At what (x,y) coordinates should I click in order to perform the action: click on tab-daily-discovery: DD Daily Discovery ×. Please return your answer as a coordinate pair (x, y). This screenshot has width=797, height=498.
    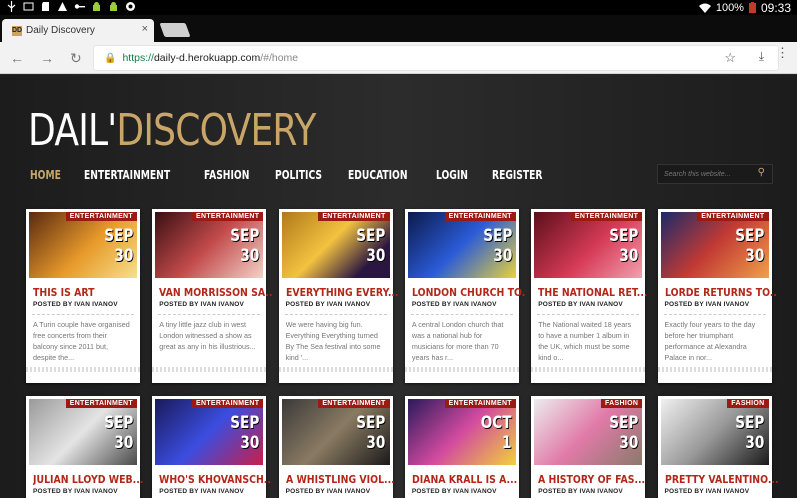
    Looking at the image, I should click on (78, 30).